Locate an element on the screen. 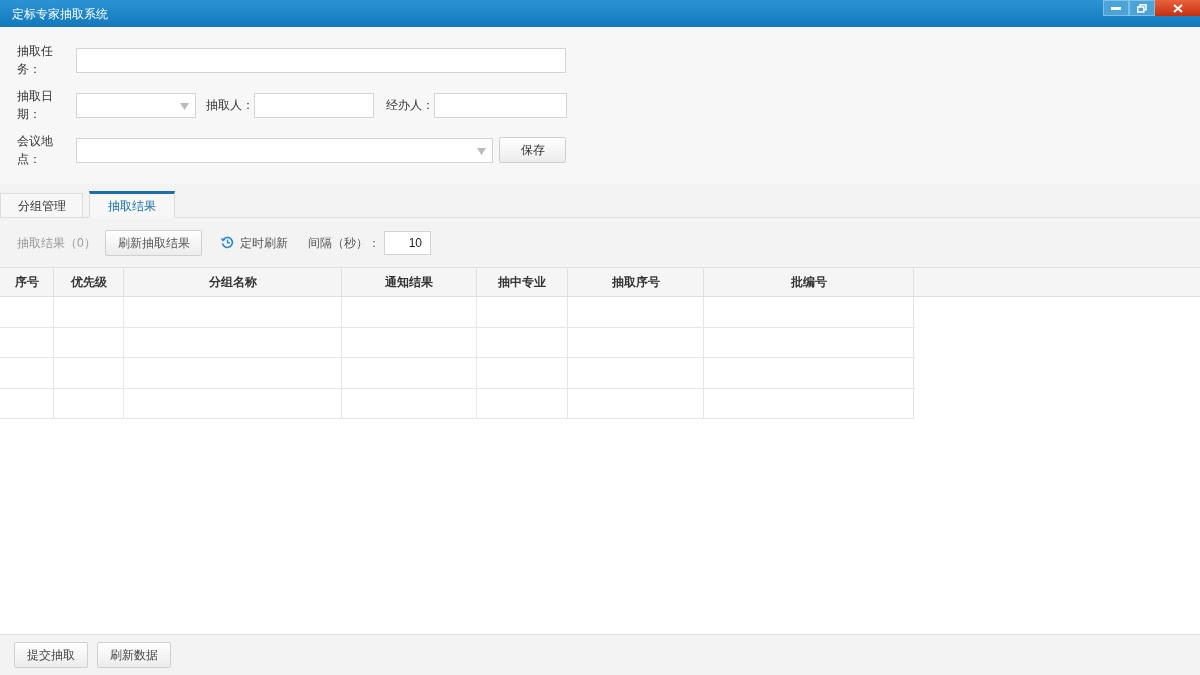  restore-button is located at coordinates (1142, 8).